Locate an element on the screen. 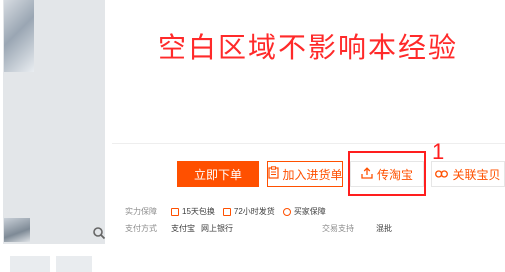  overlay-title: 空白区域不影响本经验 is located at coordinates (308, 47).